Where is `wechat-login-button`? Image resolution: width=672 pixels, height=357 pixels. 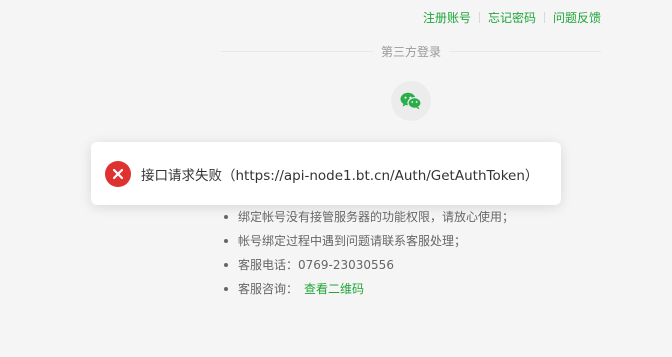
wechat-login-button is located at coordinates (411, 101).